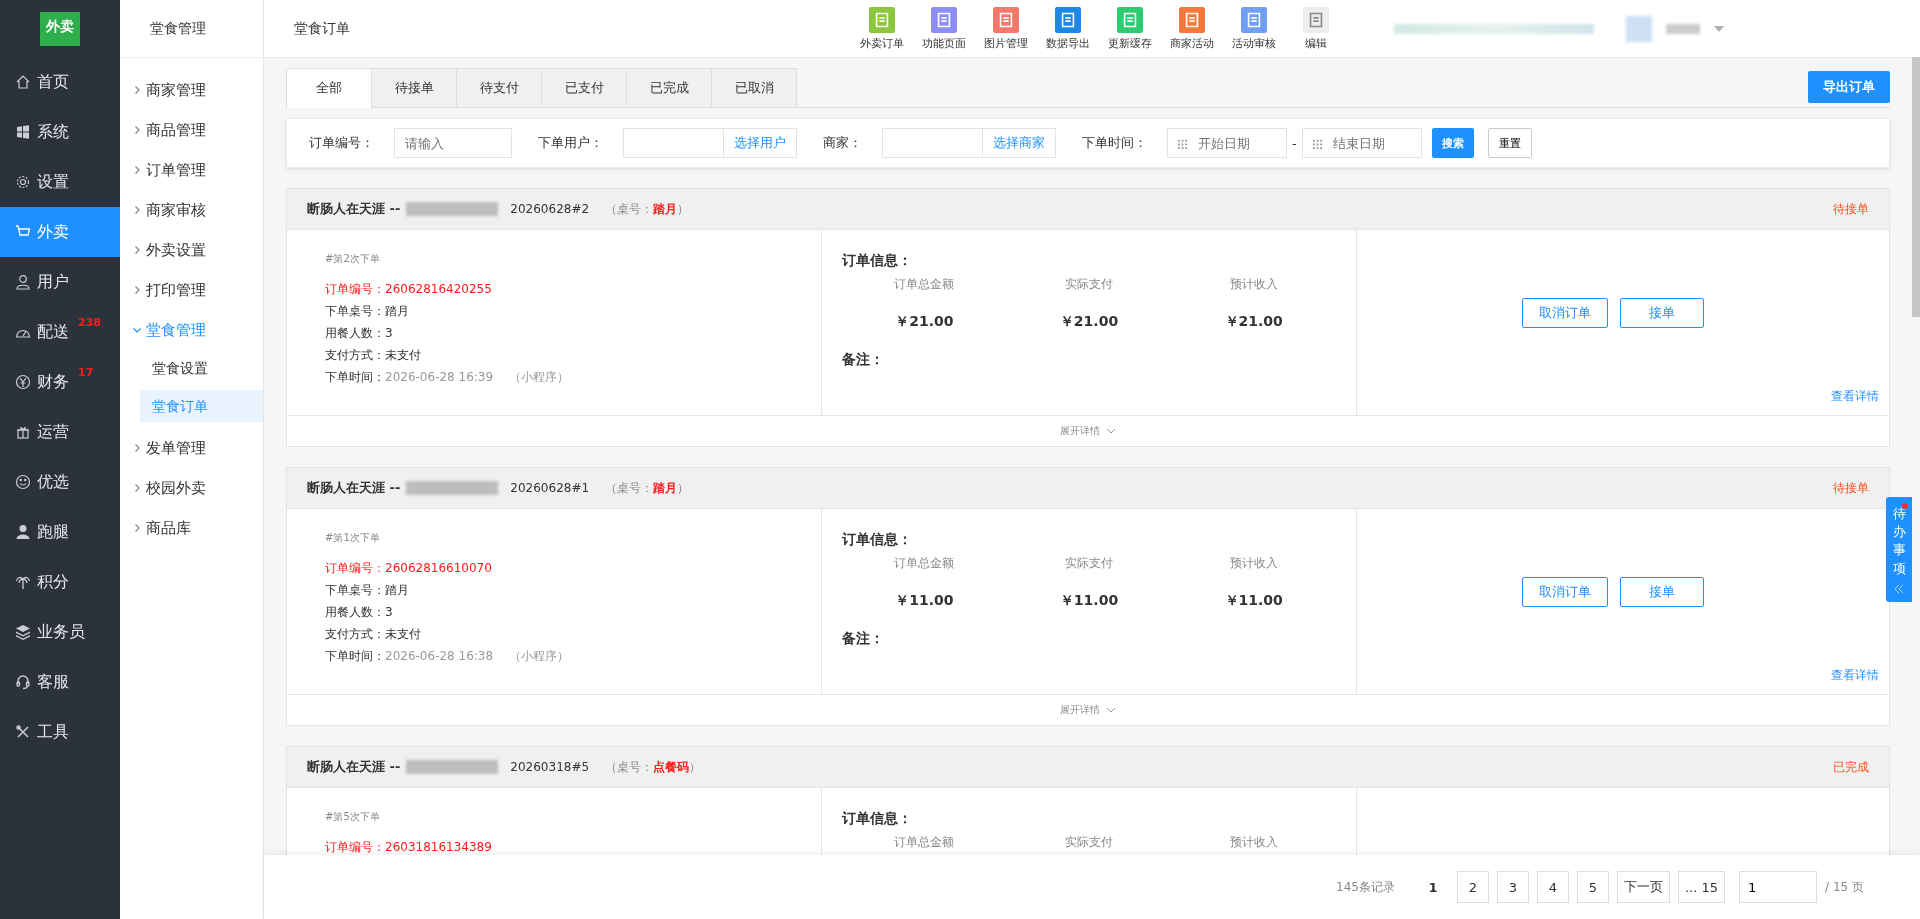 The height and width of the screenshot is (919, 1920). I want to click on filter-tab: 已支付, so click(584, 87).